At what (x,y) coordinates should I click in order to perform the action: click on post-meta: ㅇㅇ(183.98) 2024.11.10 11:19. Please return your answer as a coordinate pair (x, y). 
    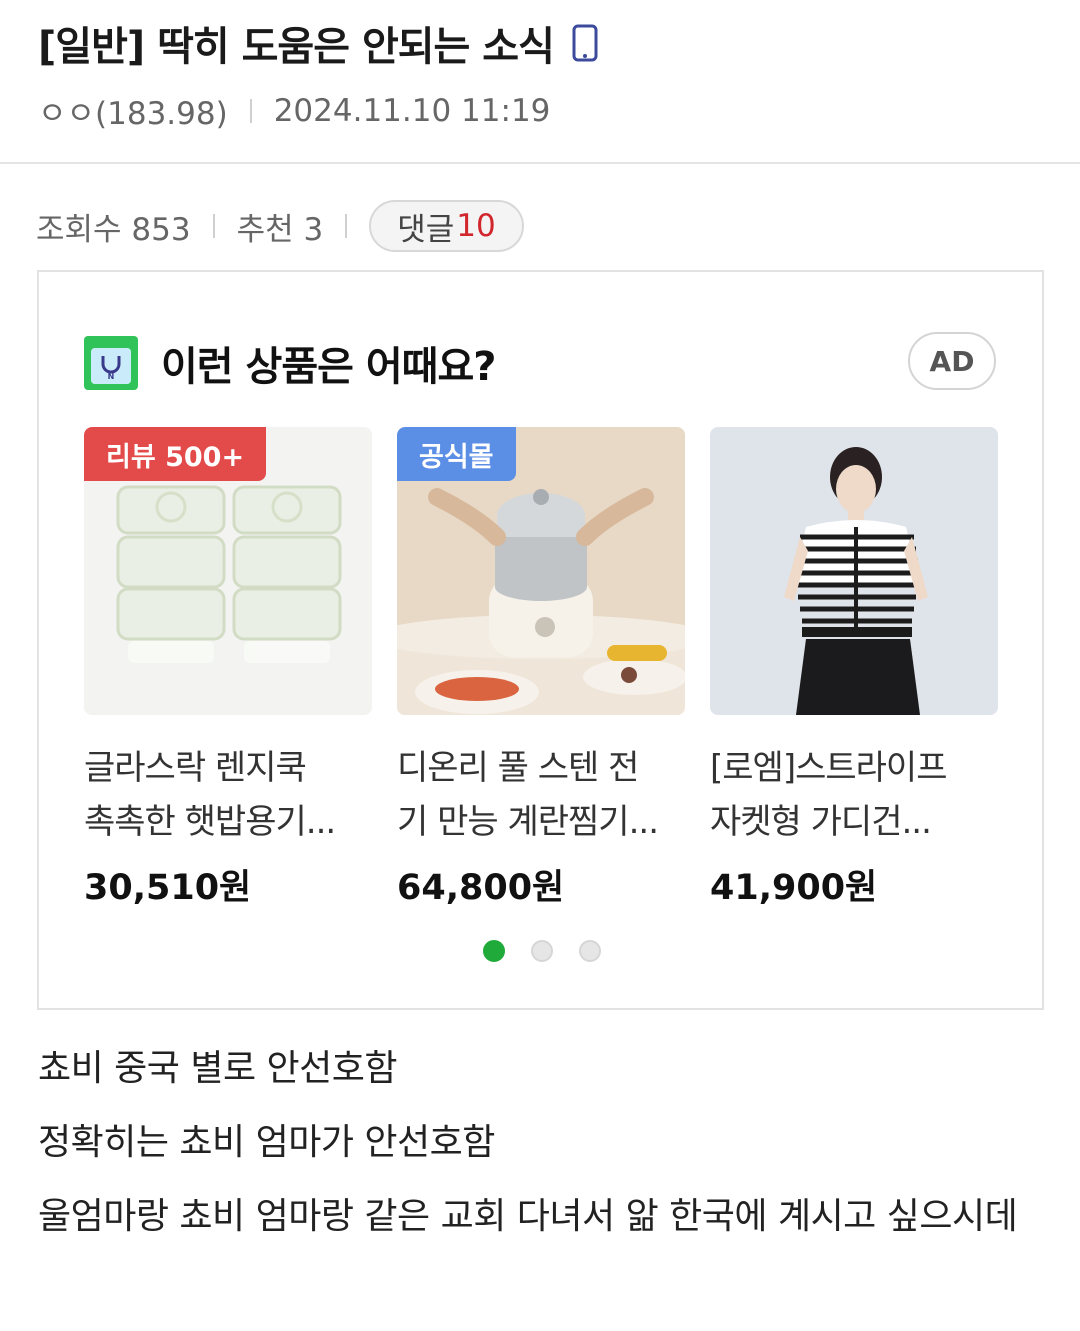
    Looking at the image, I should click on (294, 110).